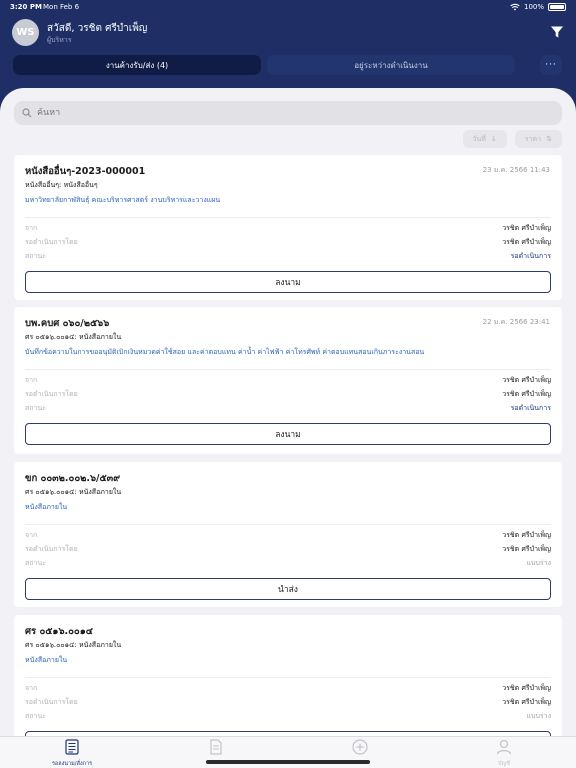 This screenshot has height=768, width=576. Describe the element at coordinates (73, 478) in the screenshot. I see `document-title: ขก ๐๐๓๒.๐๐๒.๖/๕๓๙` at that location.